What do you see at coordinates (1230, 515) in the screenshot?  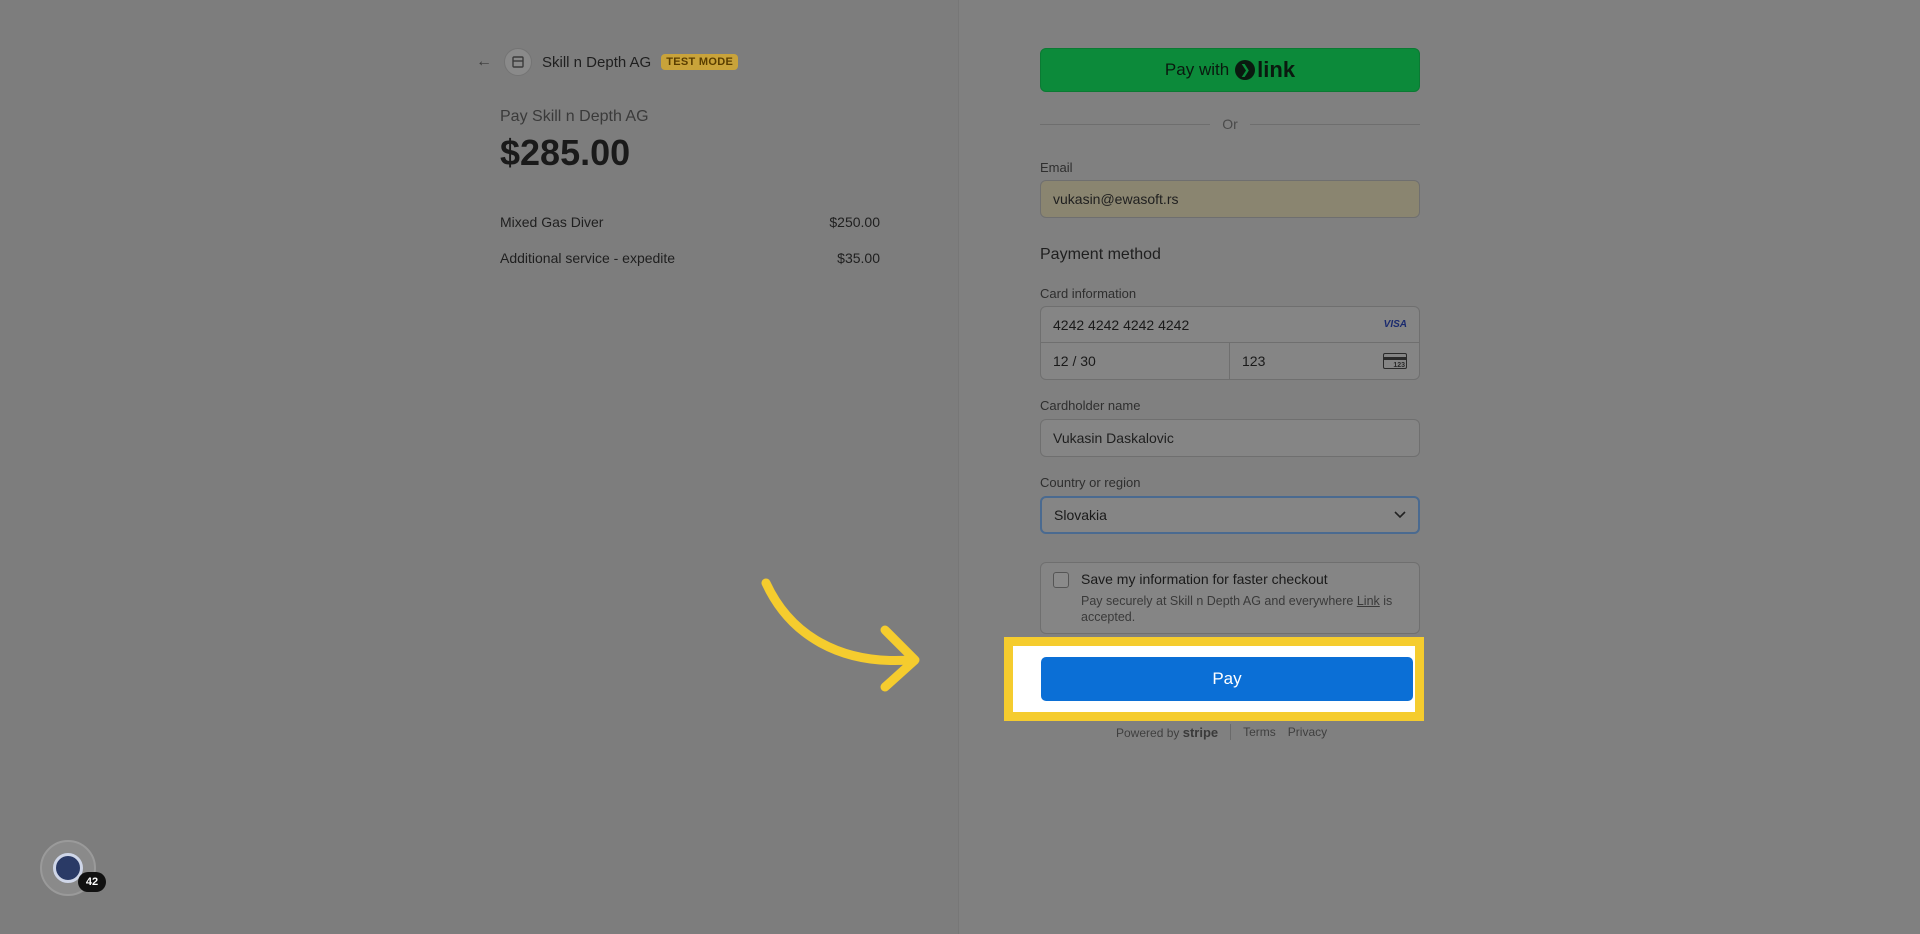 I see `country-select: Slovakia` at bounding box center [1230, 515].